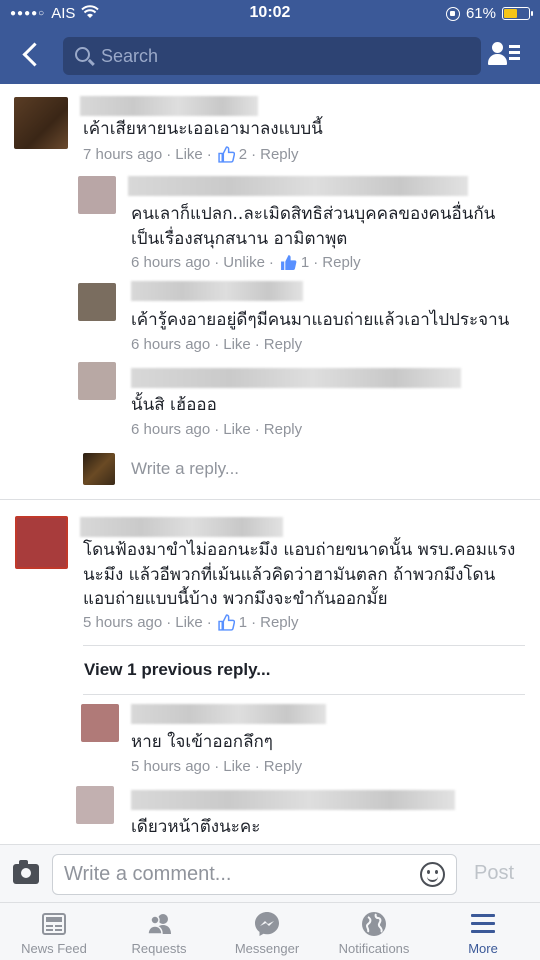 The width and height of the screenshot is (540, 960). I want to click on battery-percent: 61%, so click(480, 13).